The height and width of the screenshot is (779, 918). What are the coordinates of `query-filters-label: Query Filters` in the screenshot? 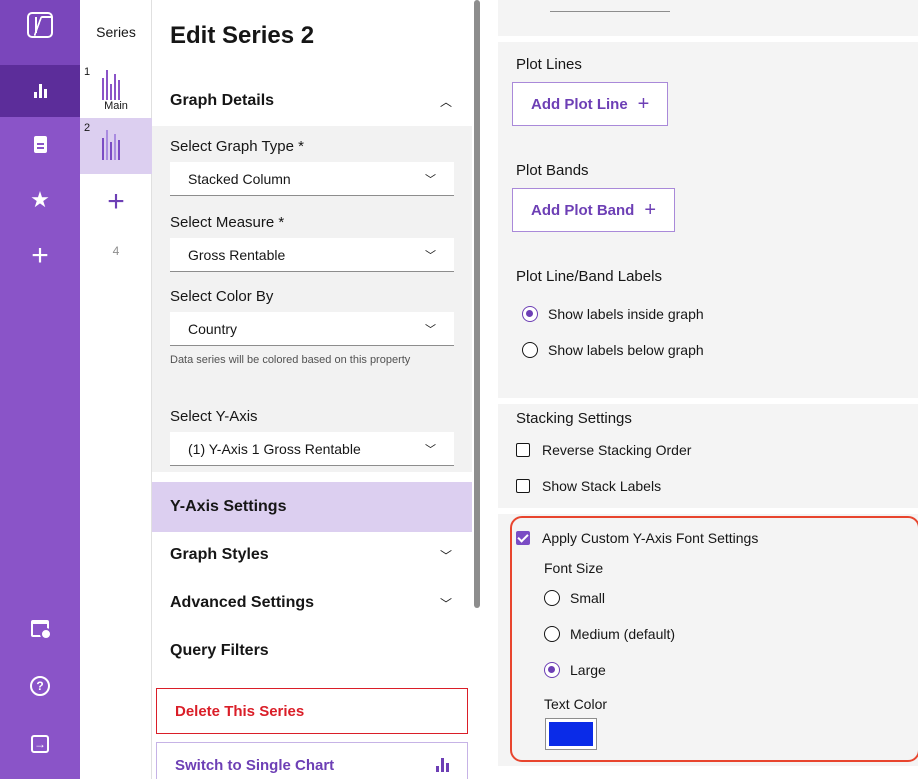 It's located at (219, 650).